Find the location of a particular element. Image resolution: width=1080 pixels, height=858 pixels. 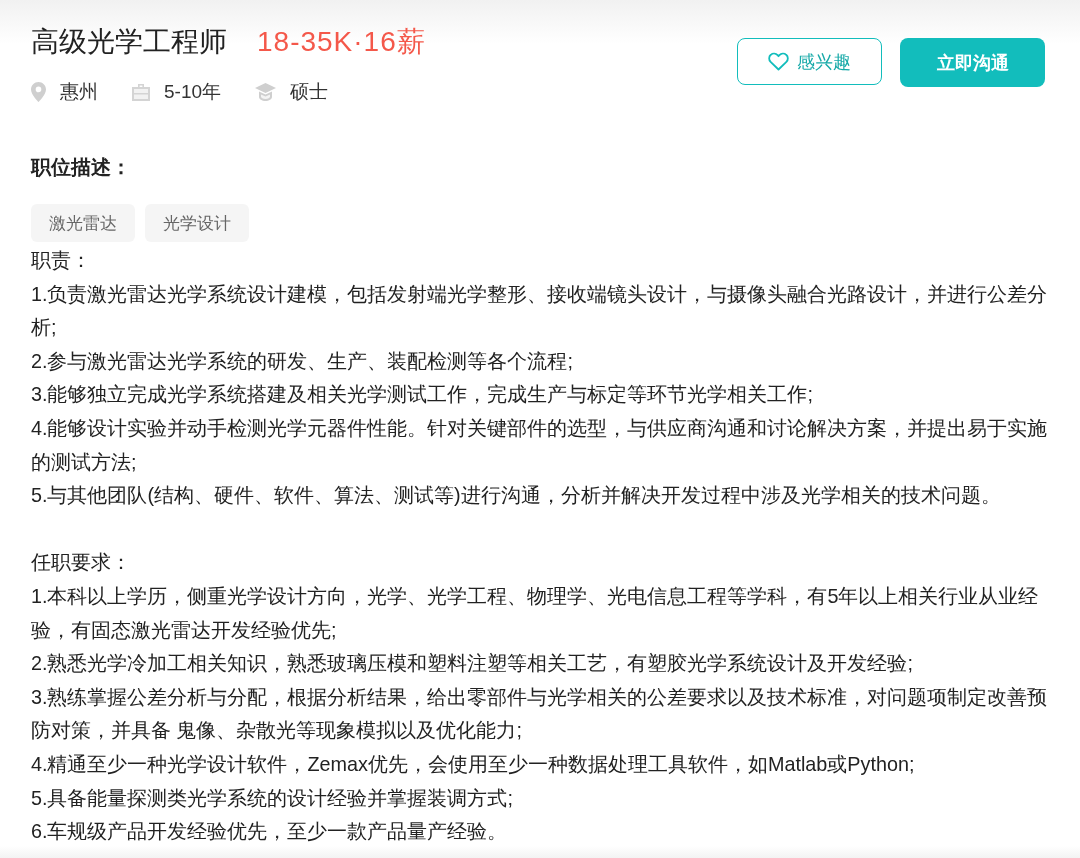

description-item: 4.能够设计实验并动手检测光学元器件性能。针对关键部件的选型，与供应商沟通和讨论解决方案，并提出易于实施的测试方法; is located at coordinates (540, 445).